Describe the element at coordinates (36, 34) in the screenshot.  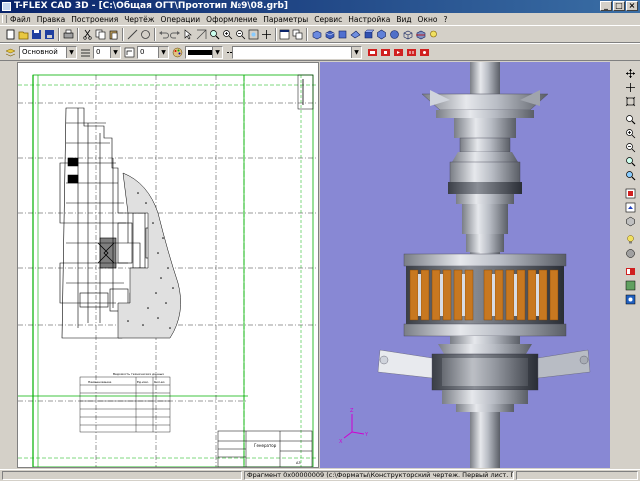
I see `save-icon` at that location.